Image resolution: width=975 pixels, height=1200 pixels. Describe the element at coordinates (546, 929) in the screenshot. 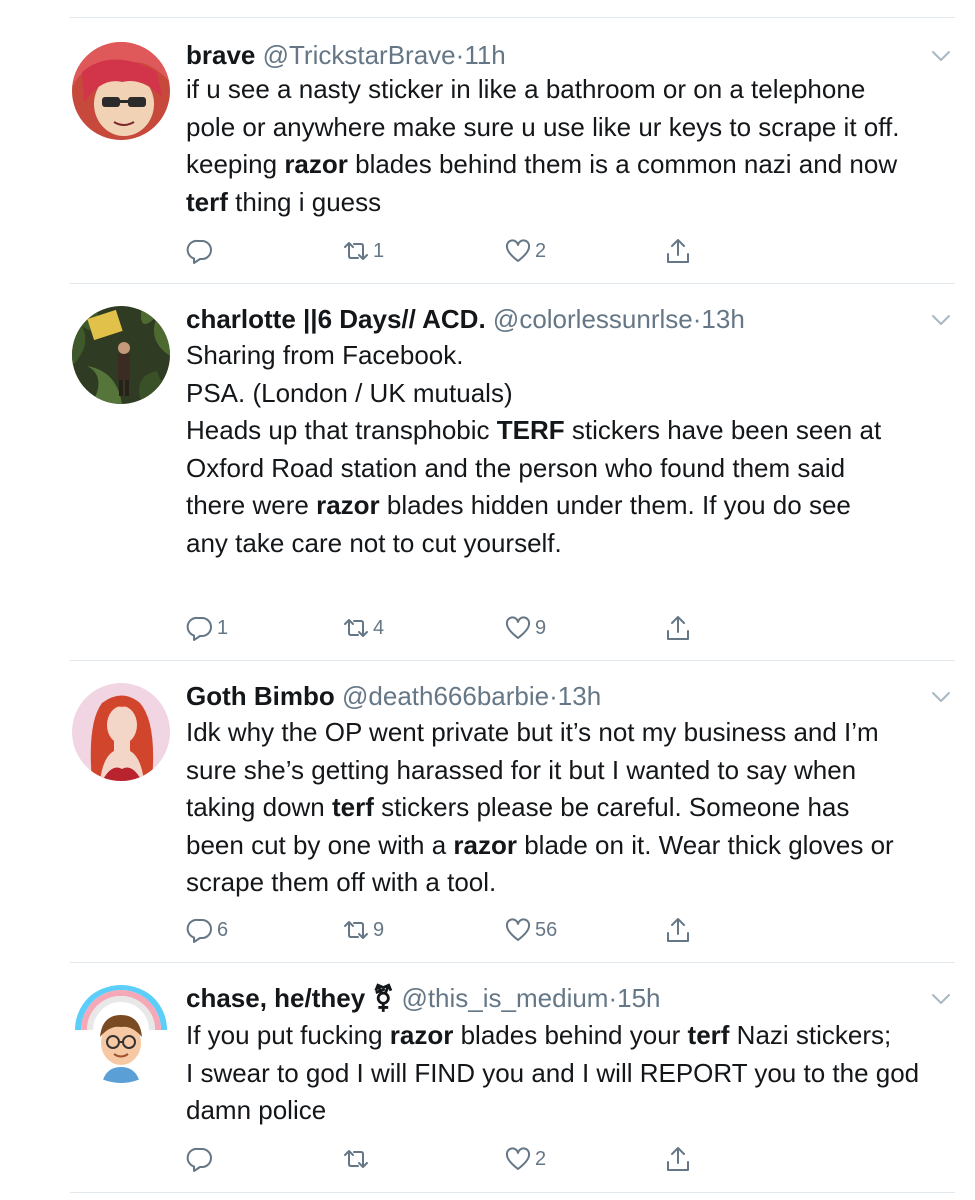

I see `like-count: 56` at that location.